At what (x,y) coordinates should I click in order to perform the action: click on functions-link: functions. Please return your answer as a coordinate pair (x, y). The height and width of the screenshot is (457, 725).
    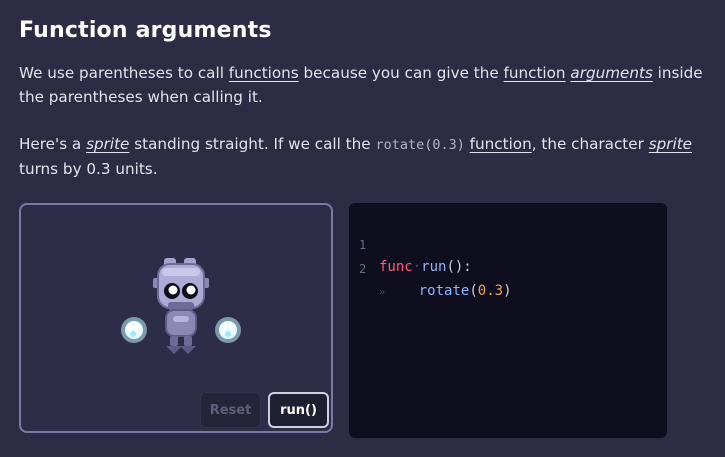
    Looking at the image, I should click on (264, 73).